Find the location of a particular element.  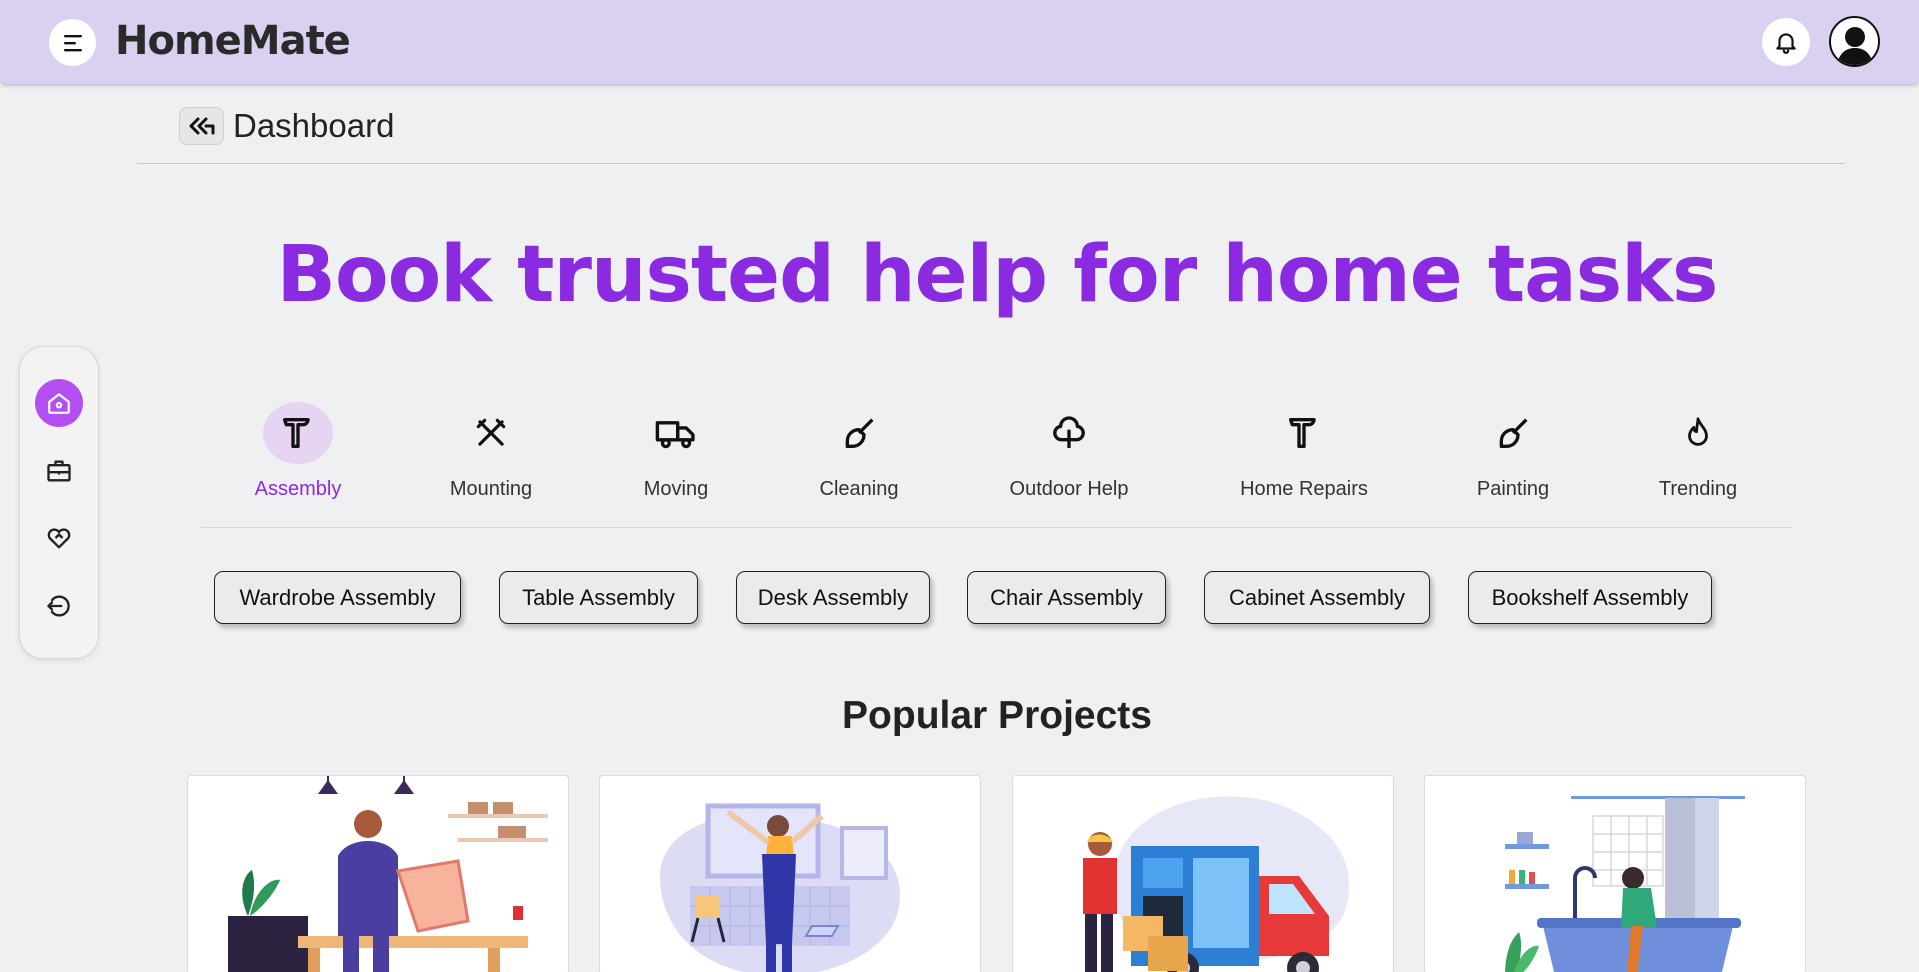

truck-icon is located at coordinates (675, 435).